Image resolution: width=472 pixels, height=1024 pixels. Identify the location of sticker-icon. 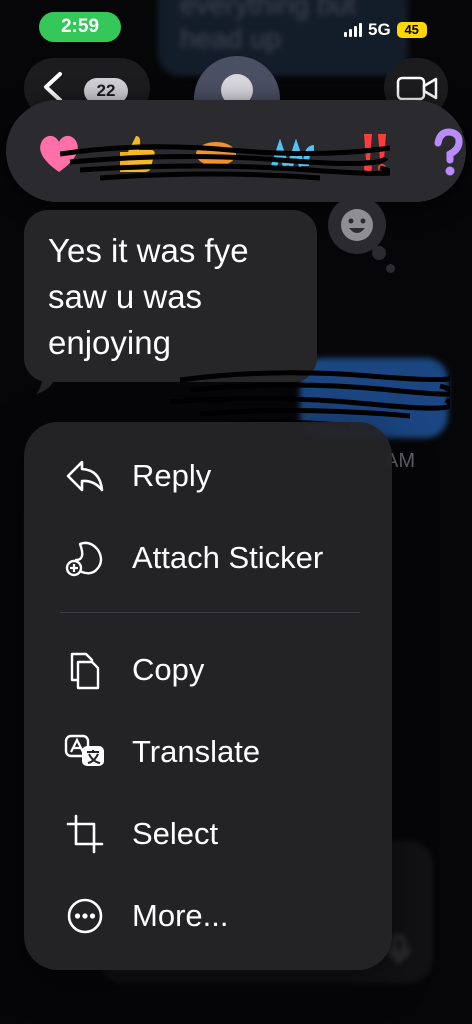
(84, 559).